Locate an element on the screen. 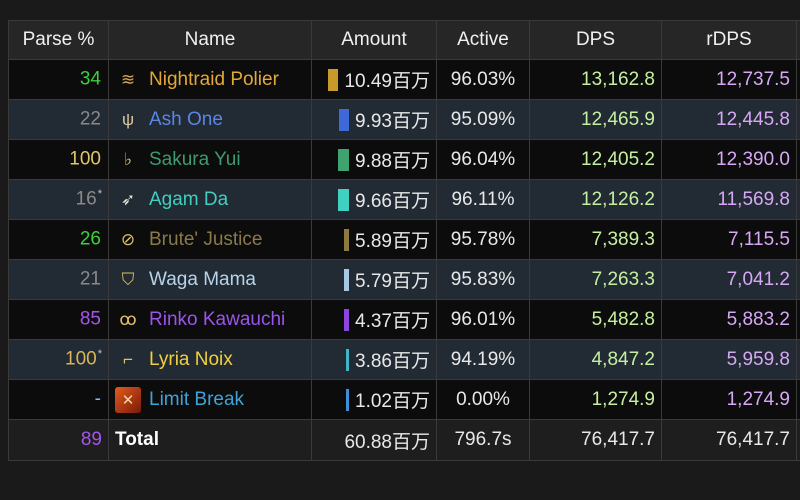 This screenshot has height=500, width=800. name-cell: ⛉ Waga Mama is located at coordinates (210, 279).